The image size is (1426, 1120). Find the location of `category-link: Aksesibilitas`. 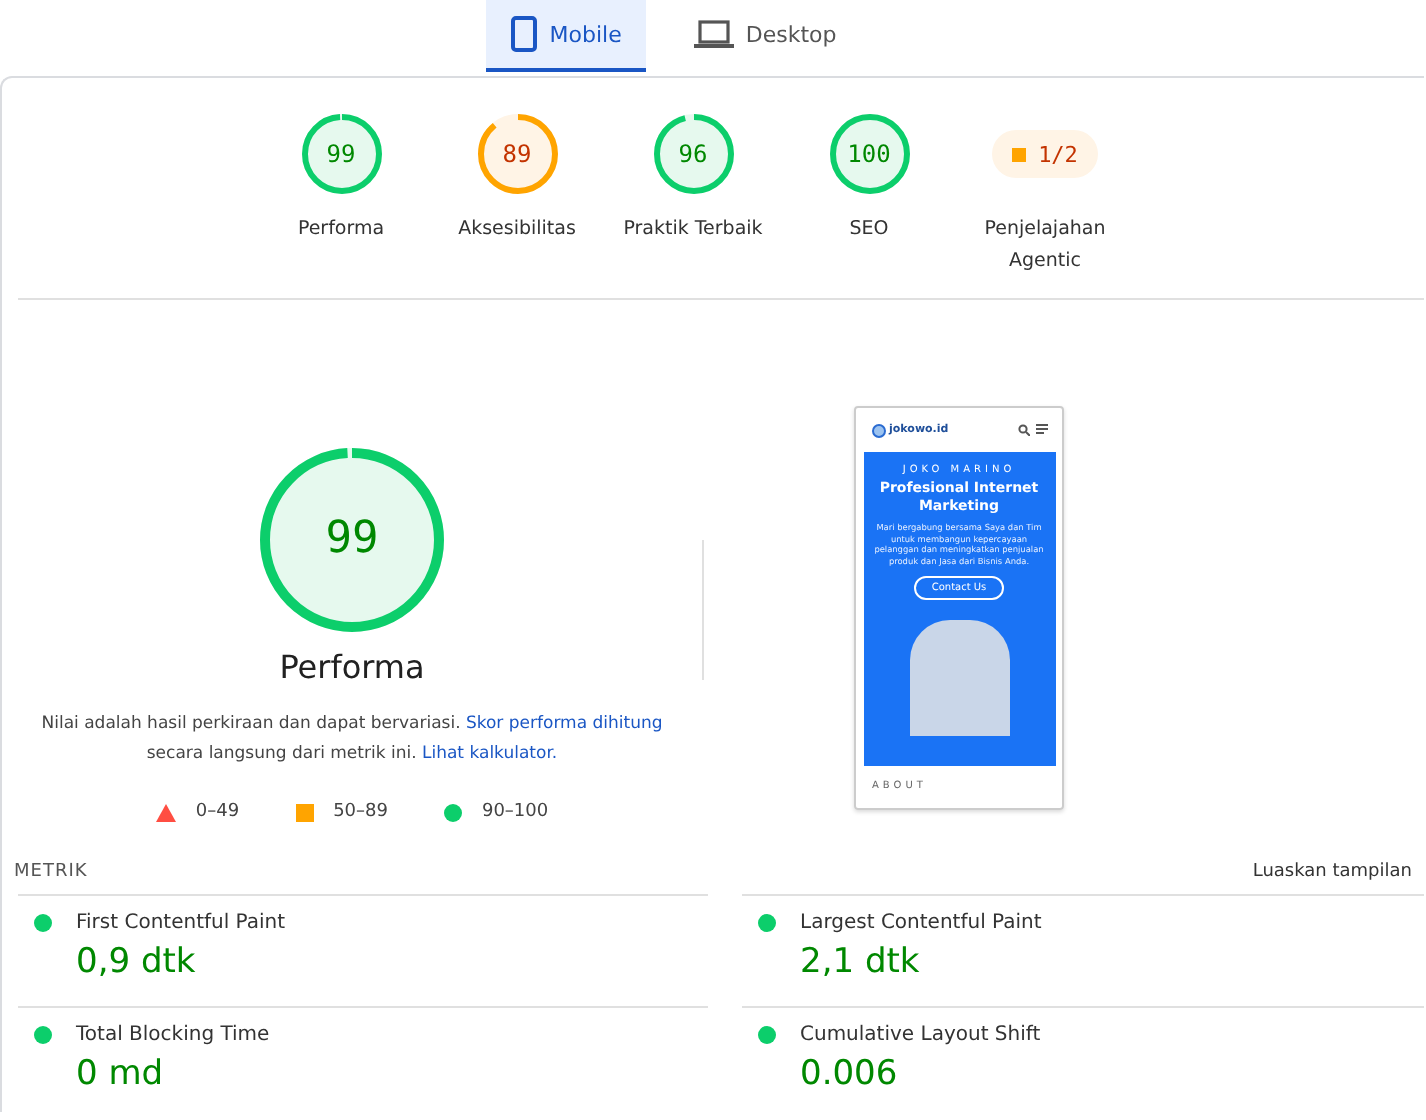

category-link: Aksesibilitas is located at coordinates (517, 230).